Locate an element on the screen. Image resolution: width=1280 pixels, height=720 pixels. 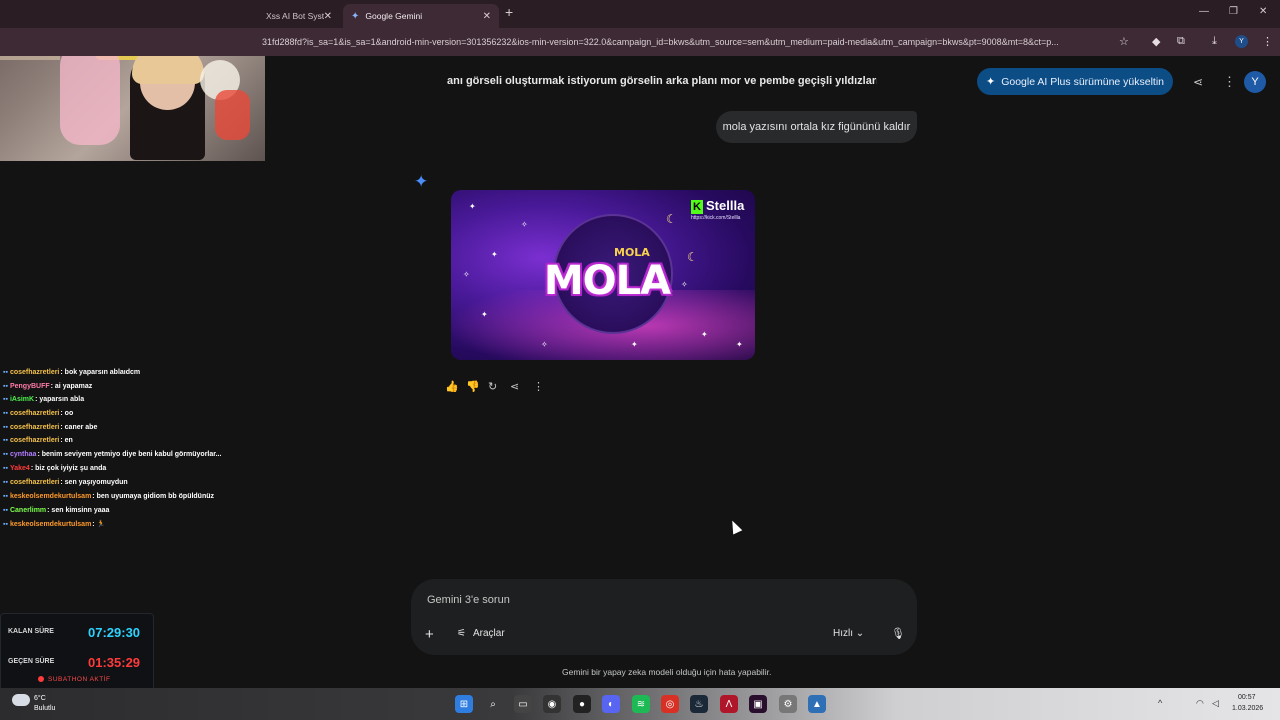
chat-username: Yake4 is located at coordinates (20, 468).